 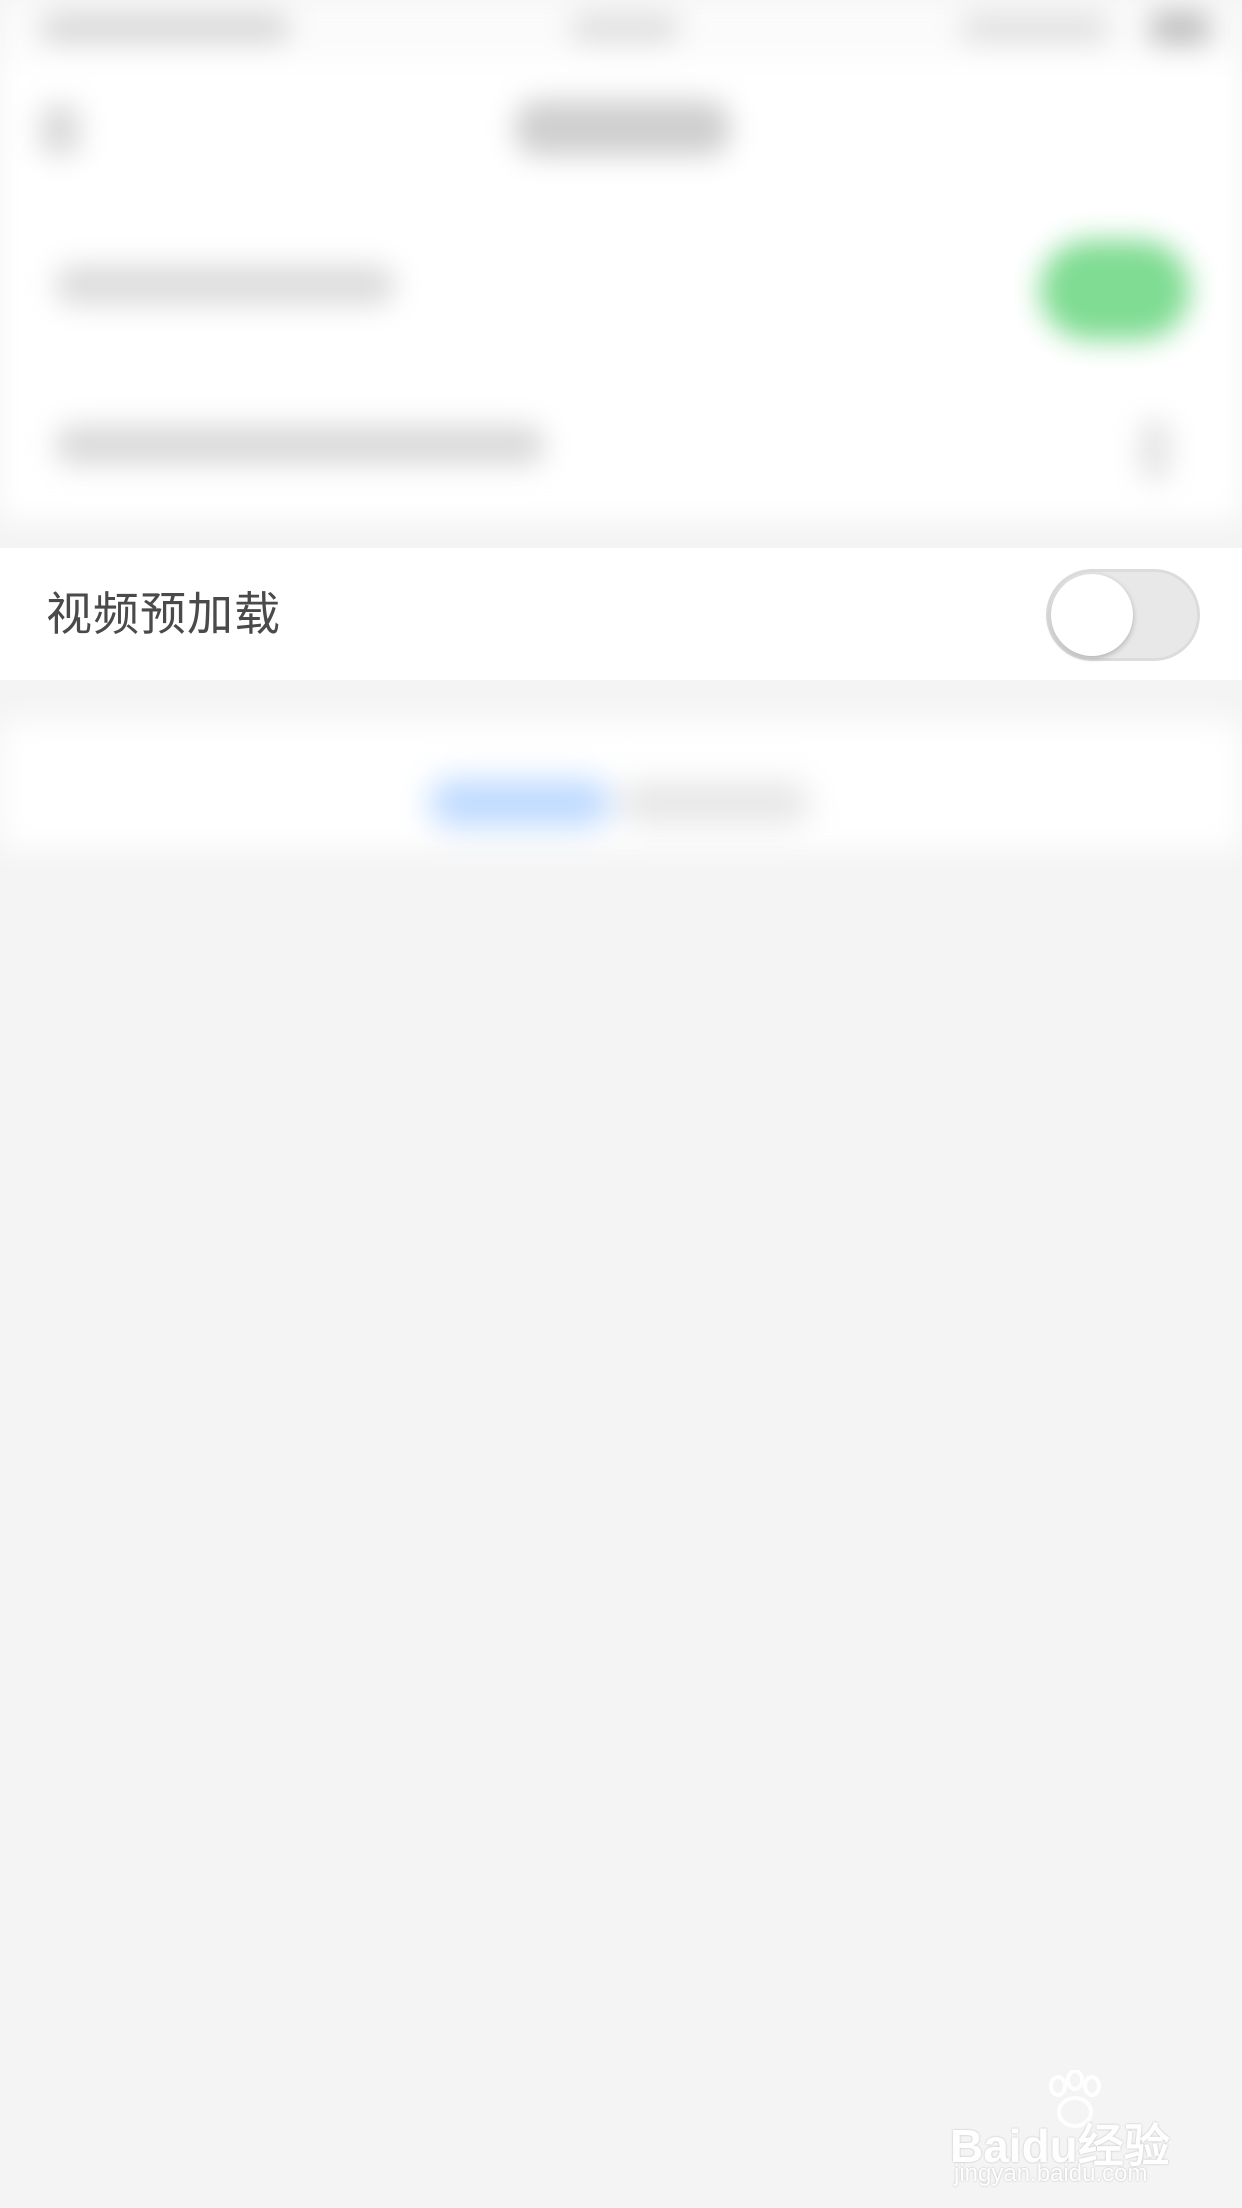 I want to click on settings-row-3-link, so click(x=520, y=803).